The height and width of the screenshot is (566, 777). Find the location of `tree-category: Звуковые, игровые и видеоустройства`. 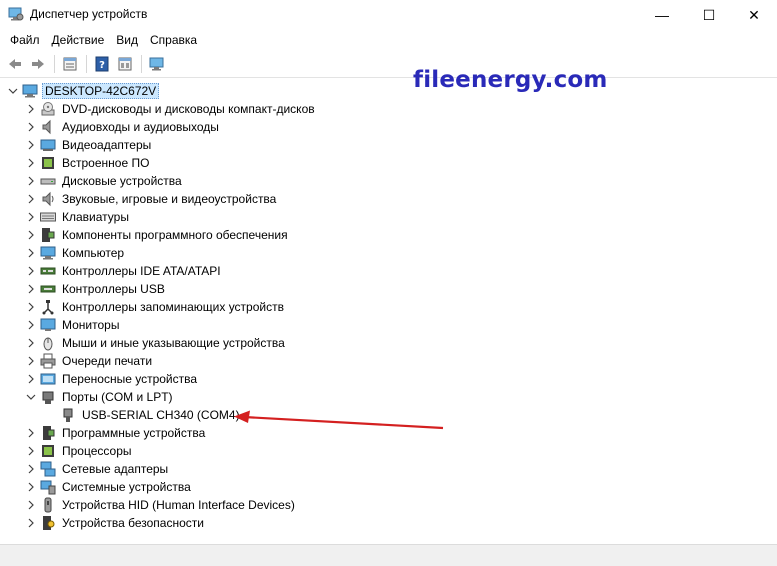

tree-category: Звуковые, игровые и видеоустройства is located at coordinates (151, 199).